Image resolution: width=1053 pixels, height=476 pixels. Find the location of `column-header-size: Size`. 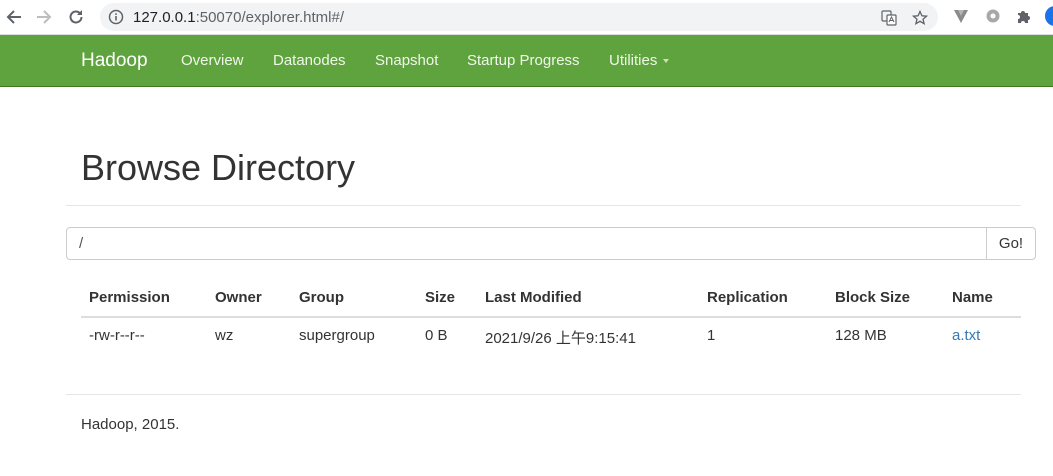

column-header-size: Size is located at coordinates (440, 297).